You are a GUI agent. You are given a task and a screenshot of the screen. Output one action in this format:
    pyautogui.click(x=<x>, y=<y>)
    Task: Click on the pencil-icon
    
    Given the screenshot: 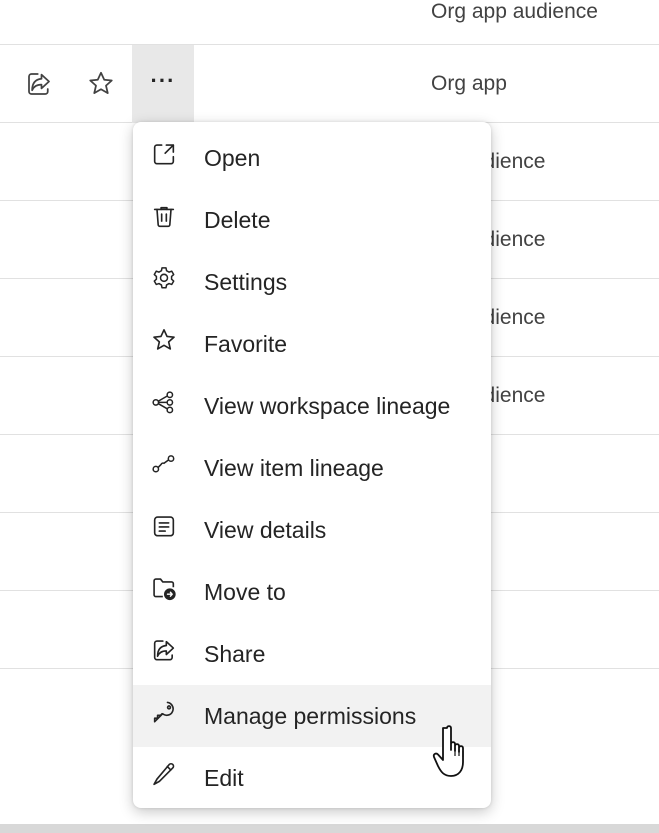 What is the action you would take?
    pyautogui.click(x=164, y=774)
    